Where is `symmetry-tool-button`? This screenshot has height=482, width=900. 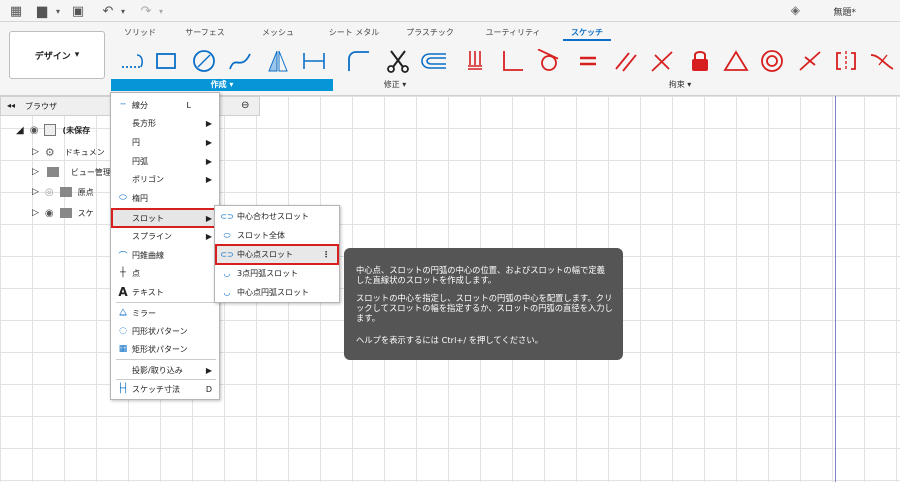 symmetry-tool-button is located at coordinates (846, 61).